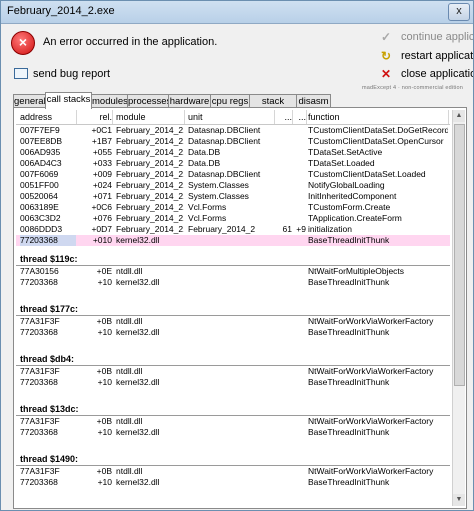  I want to click on frame-address: 0086DDD3, so click(41, 229).